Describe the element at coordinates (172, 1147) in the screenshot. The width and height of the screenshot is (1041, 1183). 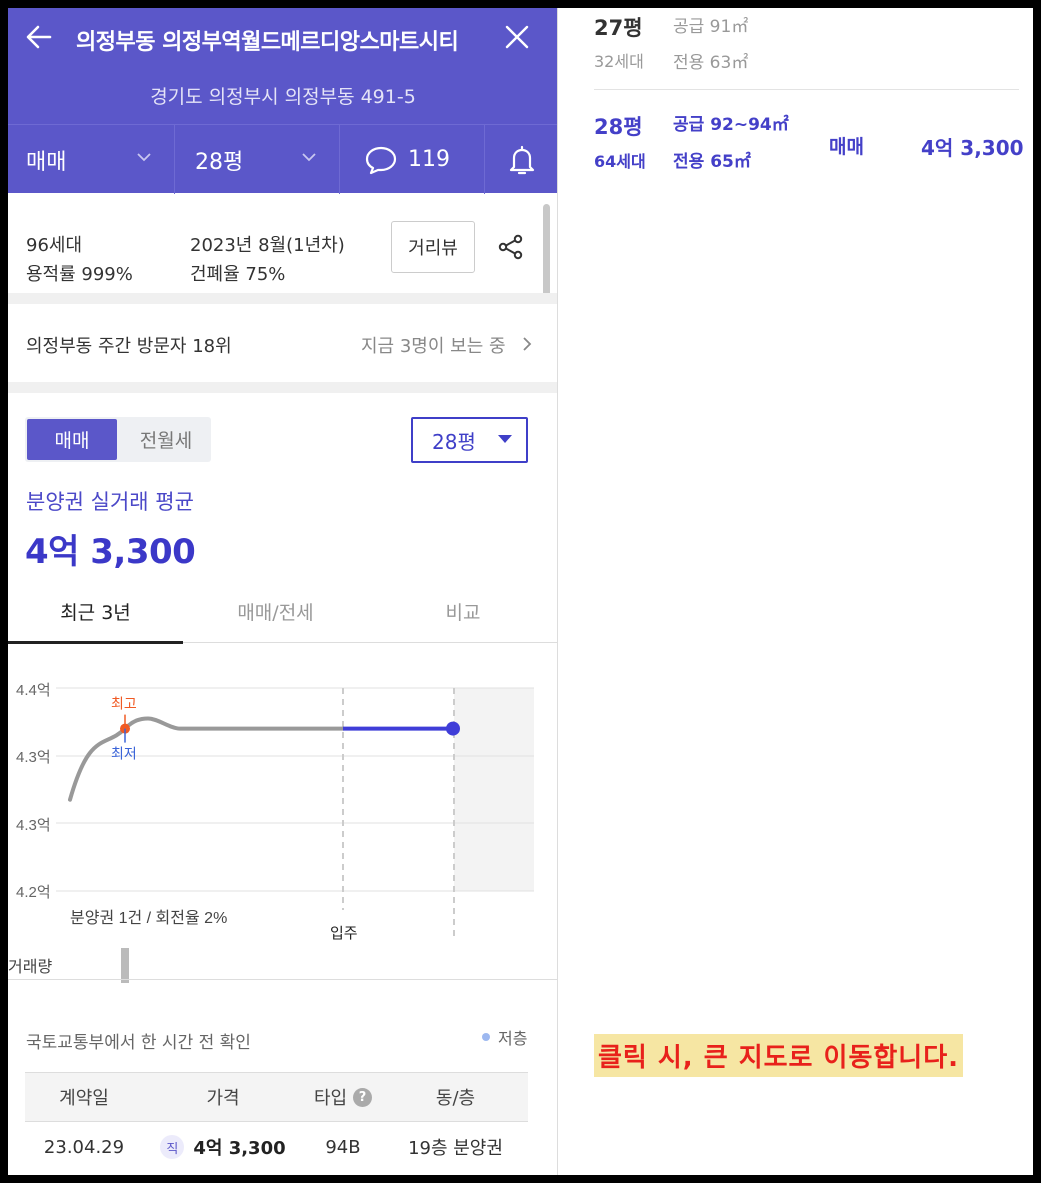
I see `direct-trade-badge: 직` at that location.